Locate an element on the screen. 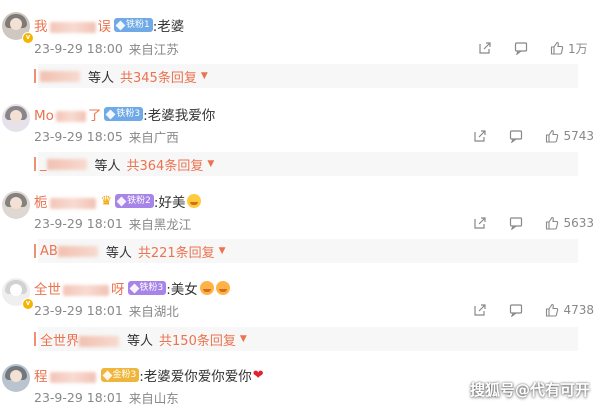 This screenshot has height=408, width=600. like-button: 5743 is located at coordinates (569, 136).